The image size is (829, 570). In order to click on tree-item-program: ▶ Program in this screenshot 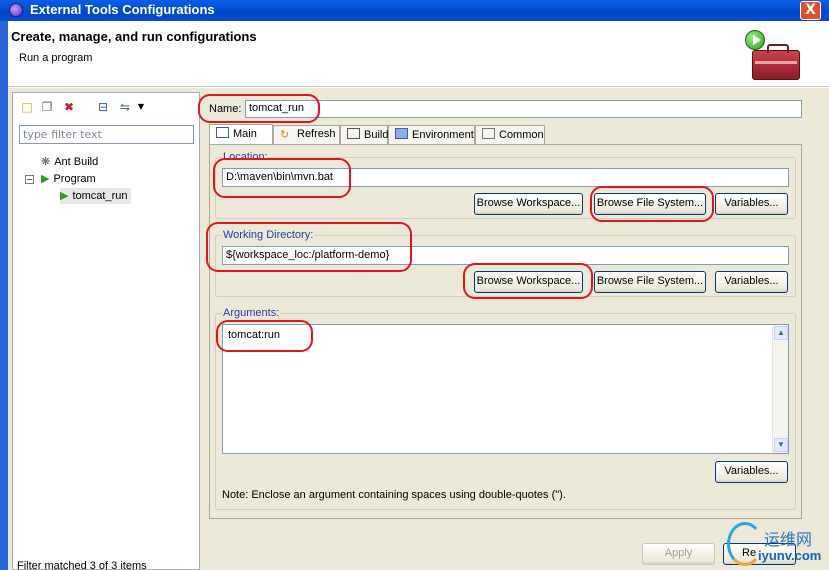, I will do `click(68, 179)`.